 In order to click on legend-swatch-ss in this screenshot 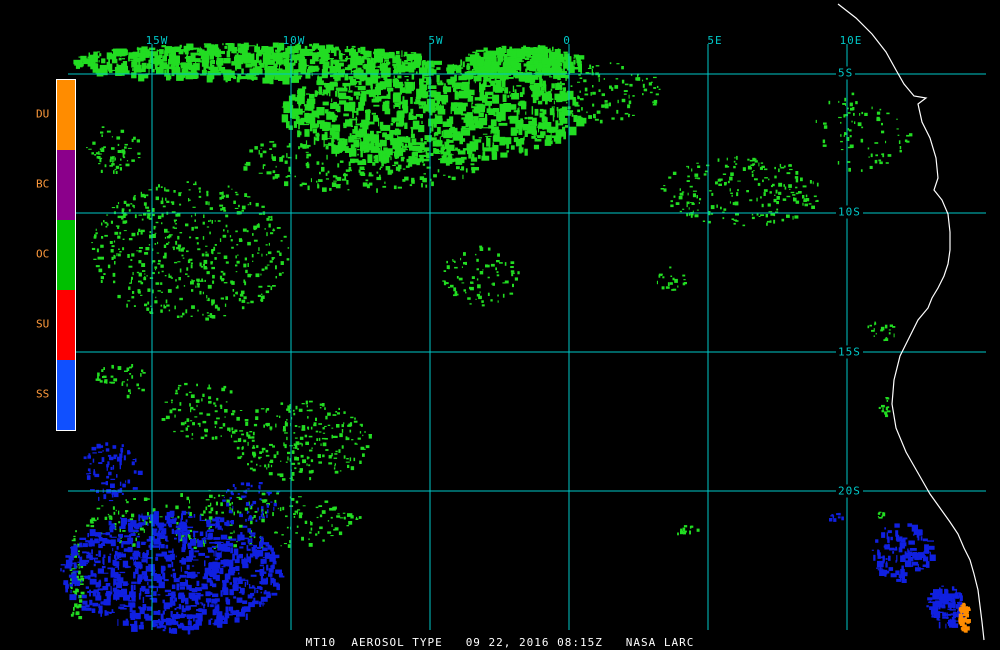, I will do `click(66, 395)`.